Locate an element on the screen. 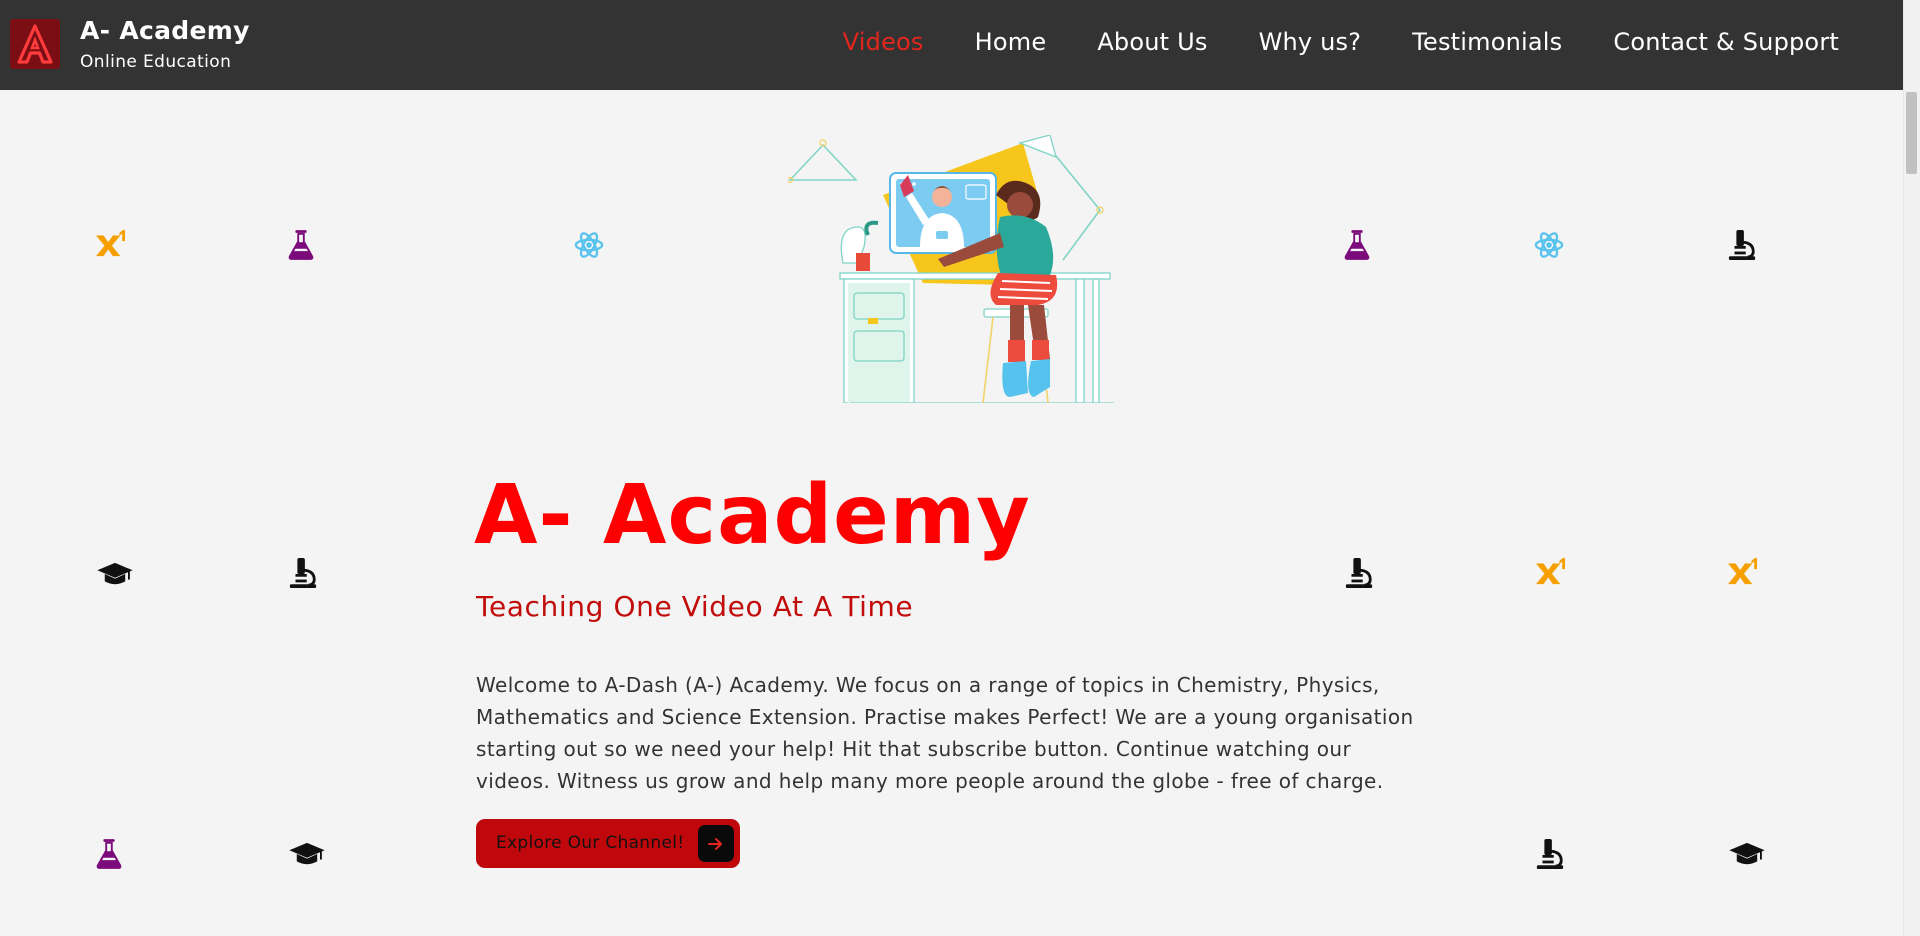 The height and width of the screenshot is (936, 1920). nav-testimonials: Testimonials is located at coordinates (1487, 42).